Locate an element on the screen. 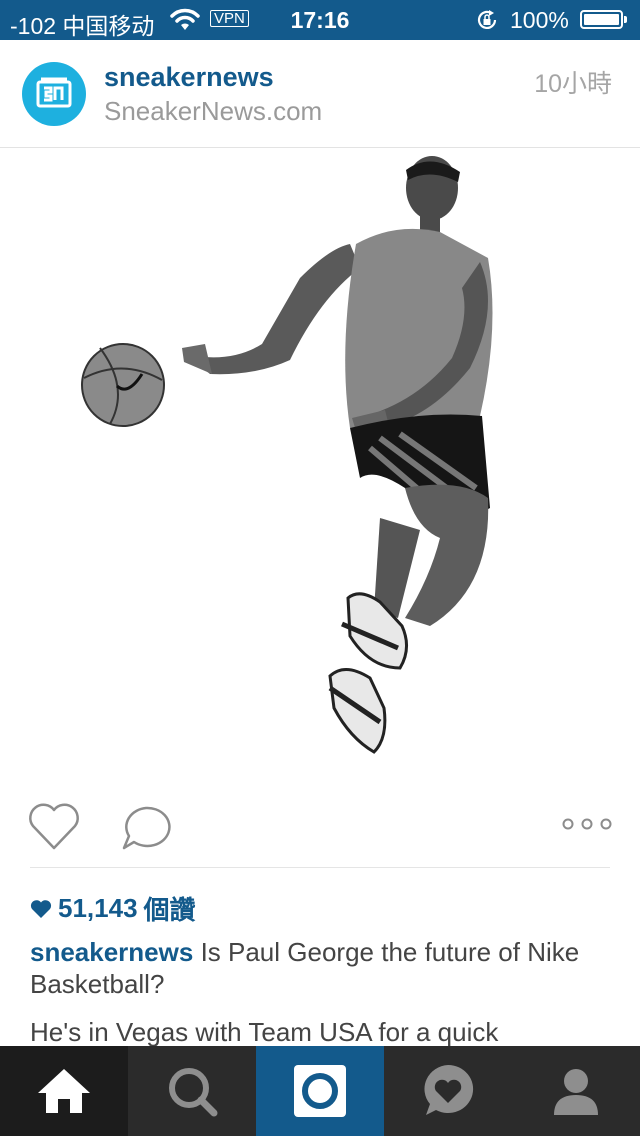 This screenshot has width=640, height=1136. status-bar: -102 中国移动 VPN 17:16 100% is located at coordinates (320, 20).